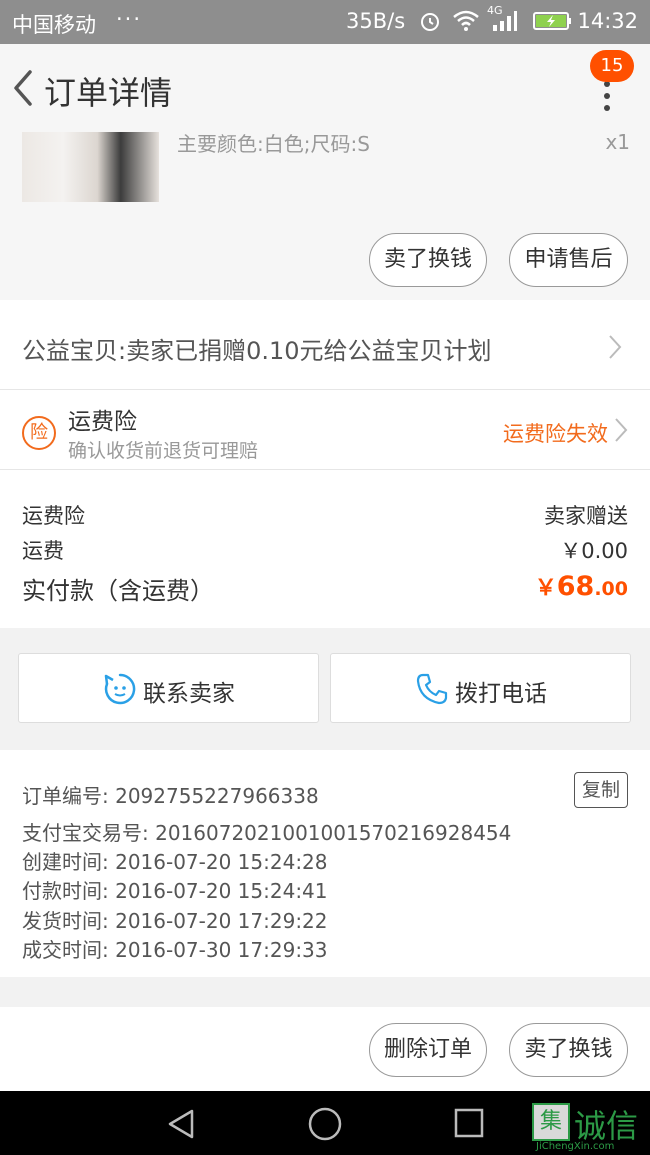 This screenshot has width=650, height=1155. What do you see at coordinates (325, 430) in the screenshot?
I see `insurance-row: 险 运费险 确认收货前退货可理赔 运费险失效` at bounding box center [325, 430].